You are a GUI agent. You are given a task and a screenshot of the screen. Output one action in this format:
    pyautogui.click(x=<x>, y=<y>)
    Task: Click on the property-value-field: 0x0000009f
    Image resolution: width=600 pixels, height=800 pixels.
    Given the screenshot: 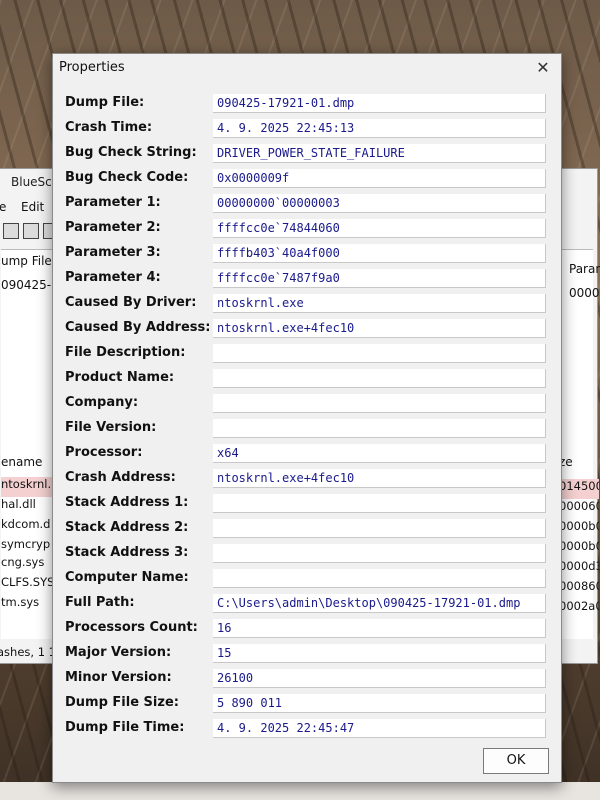 What is the action you would take?
    pyautogui.click(x=379, y=178)
    